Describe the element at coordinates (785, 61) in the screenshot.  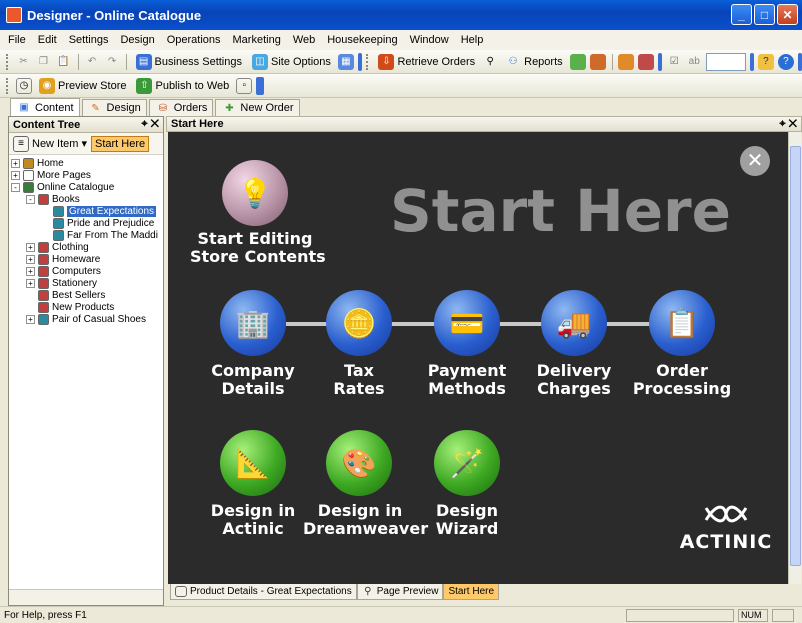
I see `help-icon: ?` at that location.